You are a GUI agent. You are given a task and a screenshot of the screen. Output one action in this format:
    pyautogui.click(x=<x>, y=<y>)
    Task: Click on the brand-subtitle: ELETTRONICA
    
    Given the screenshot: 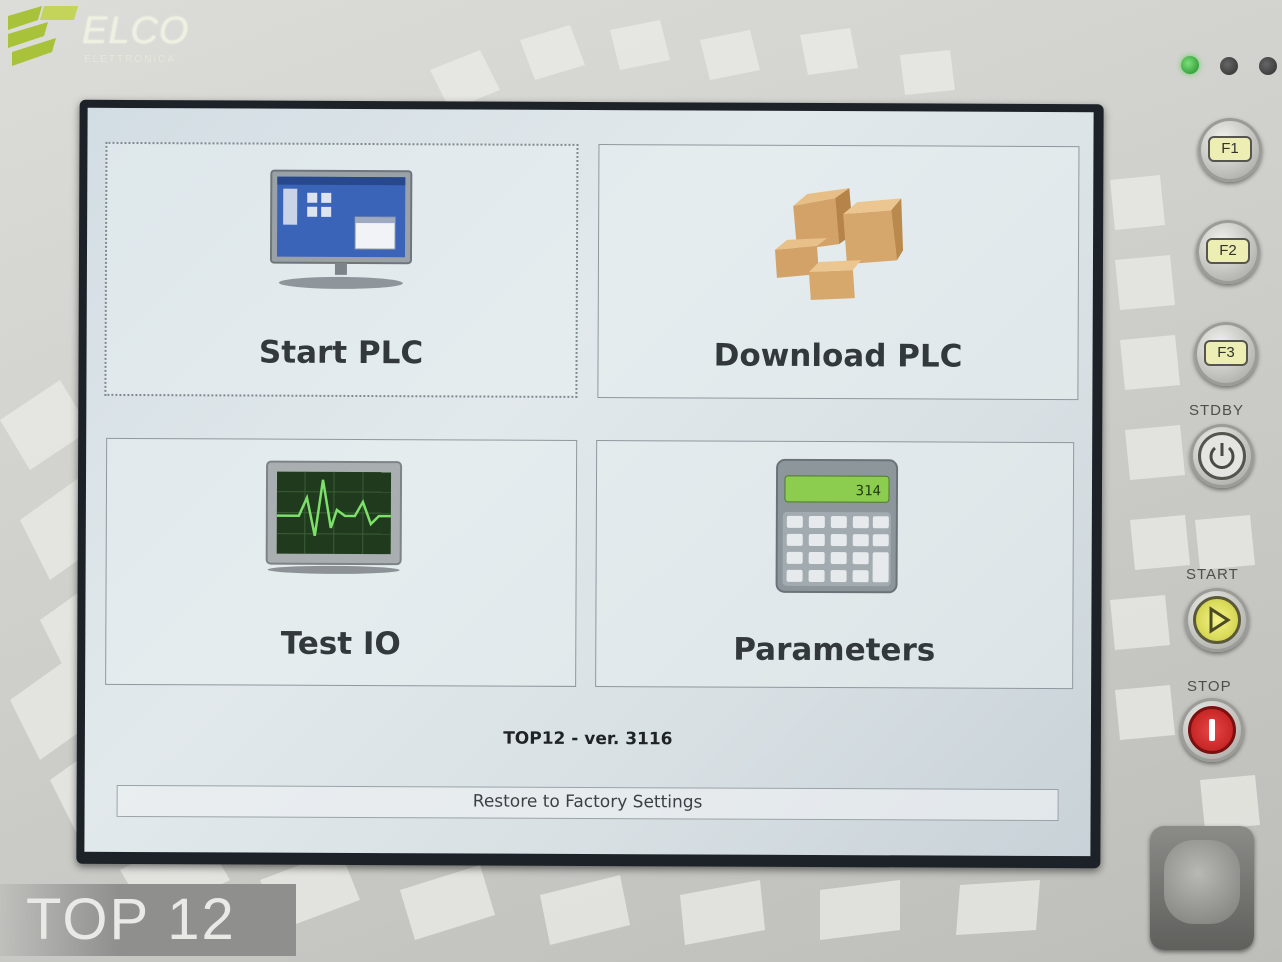 What is the action you would take?
    pyautogui.click(x=130, y=59)
    